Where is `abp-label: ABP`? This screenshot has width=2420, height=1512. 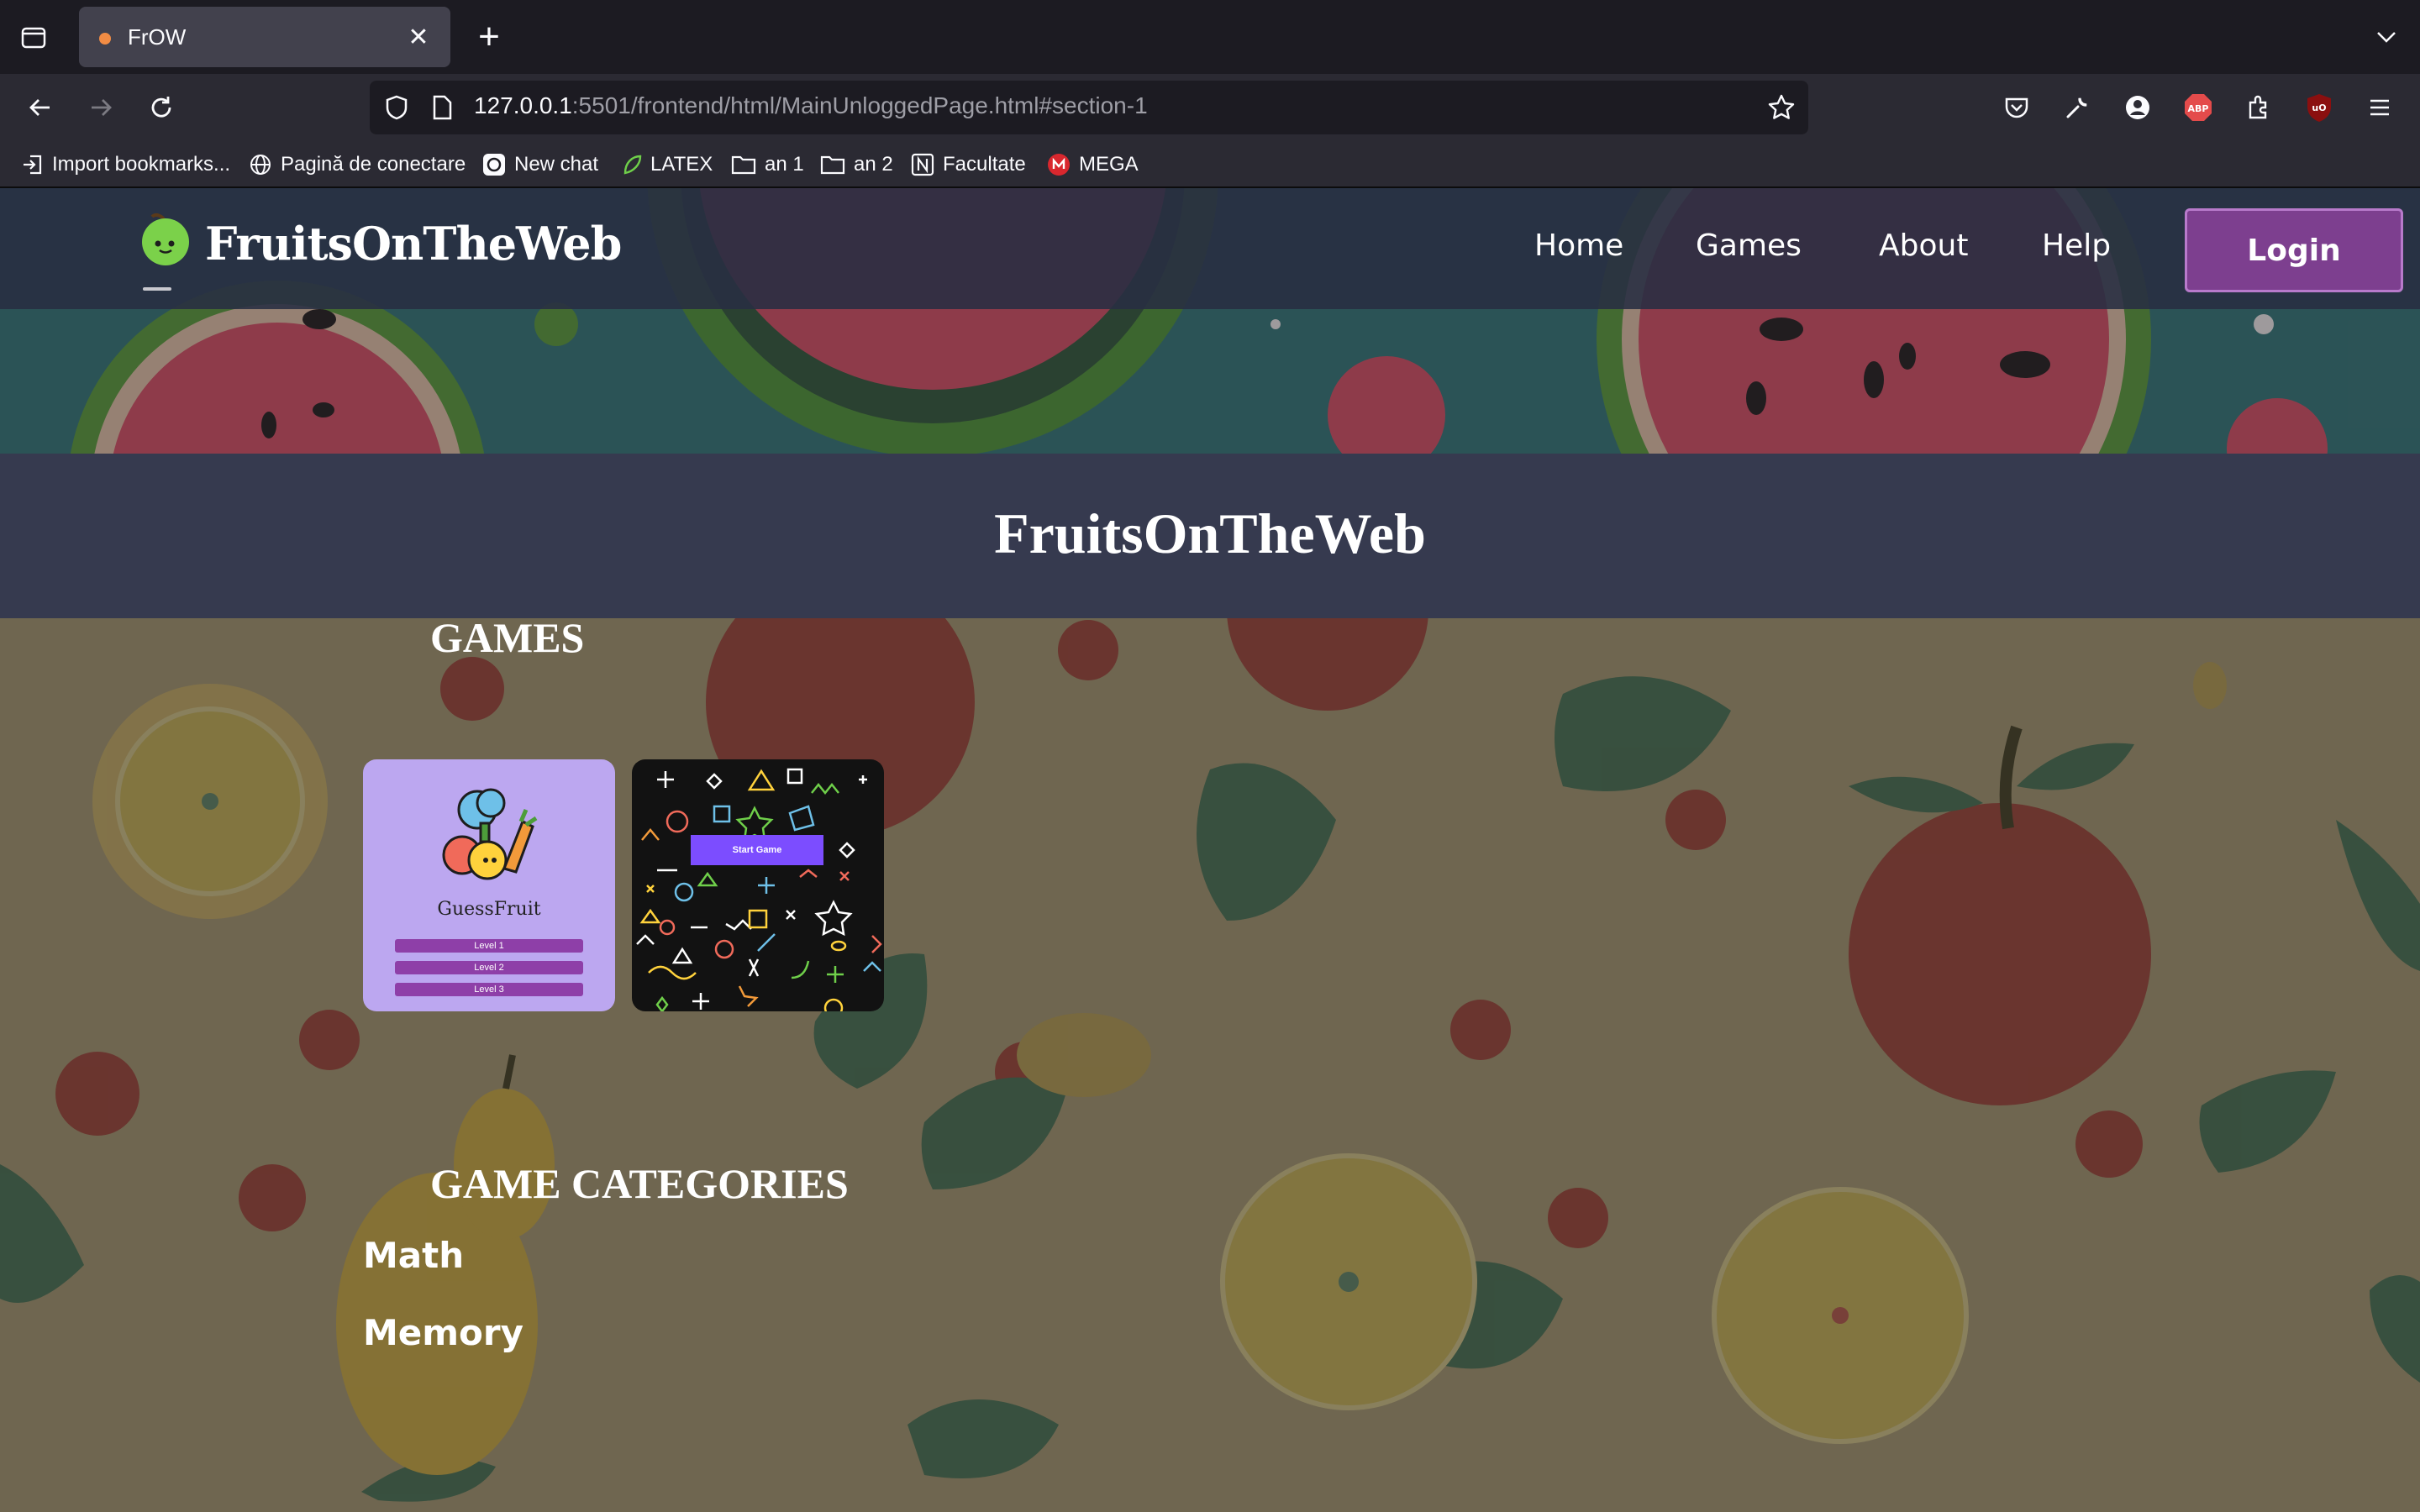 abp-label: ABP is located at coordinates (2198, 108).